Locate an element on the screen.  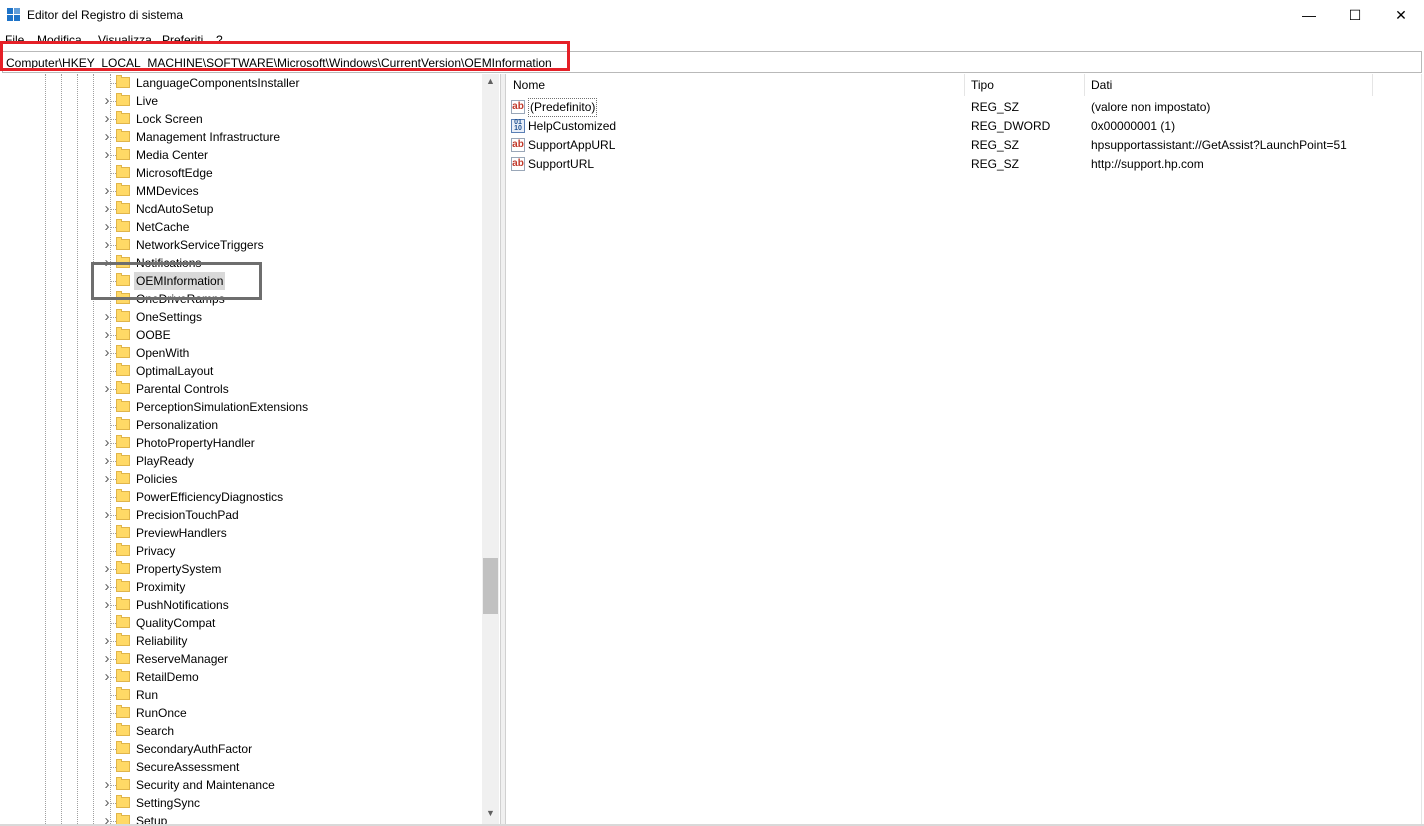
tree-item: › Security and Maintenance is located at coordinates (240, 785).